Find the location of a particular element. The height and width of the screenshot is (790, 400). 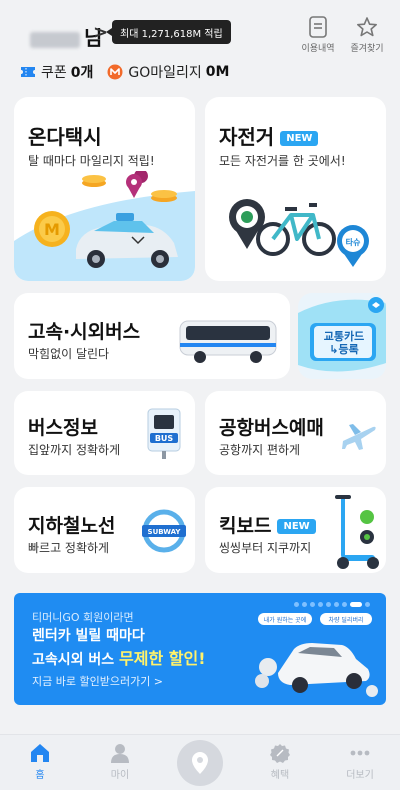

transit-card-line1: 교통카드 is located at coordinates (344, 336).